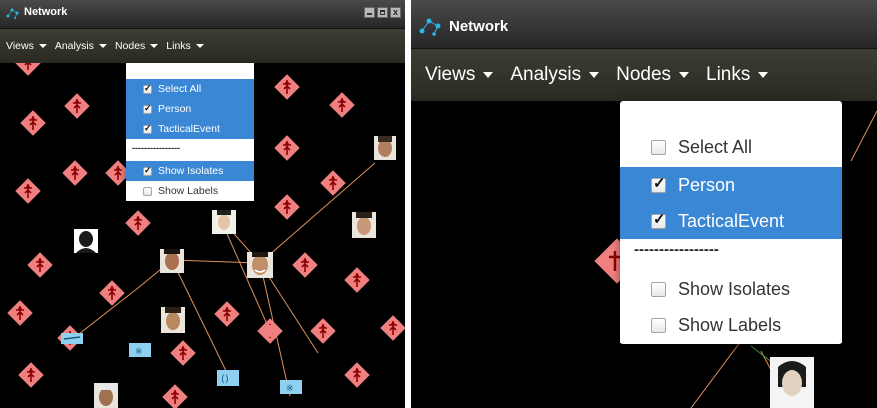 The width and height of the screenshot is (877, 408). What do you see at coordinates (382, 12) in the screenshot?
I see `maximize-icon` at bounding box center [382, 12].